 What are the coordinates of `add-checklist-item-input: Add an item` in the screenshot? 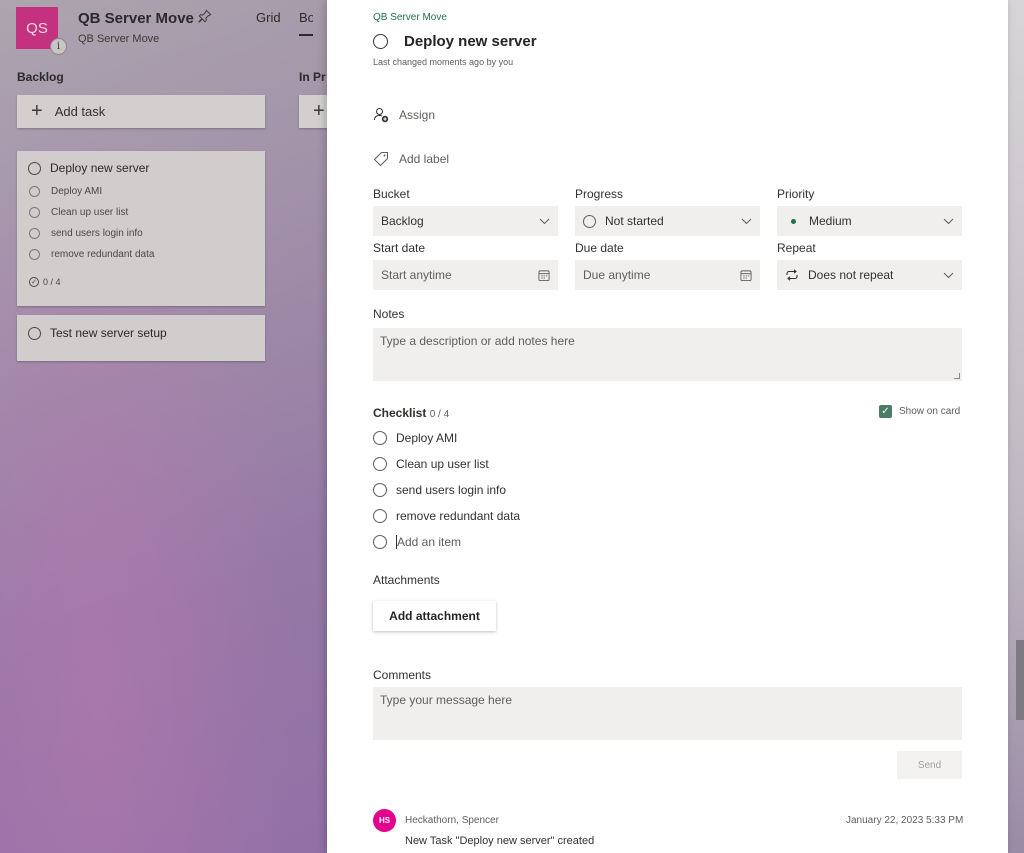 It's located at (417, 542).